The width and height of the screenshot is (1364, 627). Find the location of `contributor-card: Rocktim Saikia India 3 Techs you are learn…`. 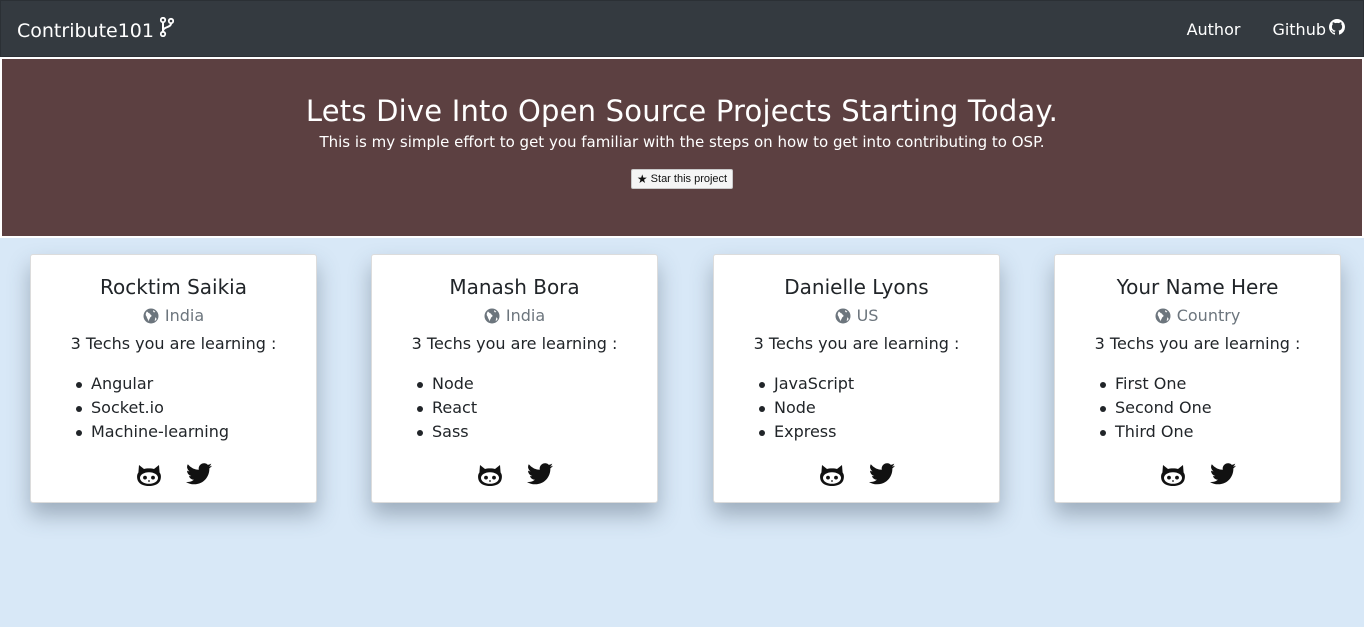

contributor-card: Rocktim Saikia India 3 Techs you are learn… is located at coordinates (173, 378).